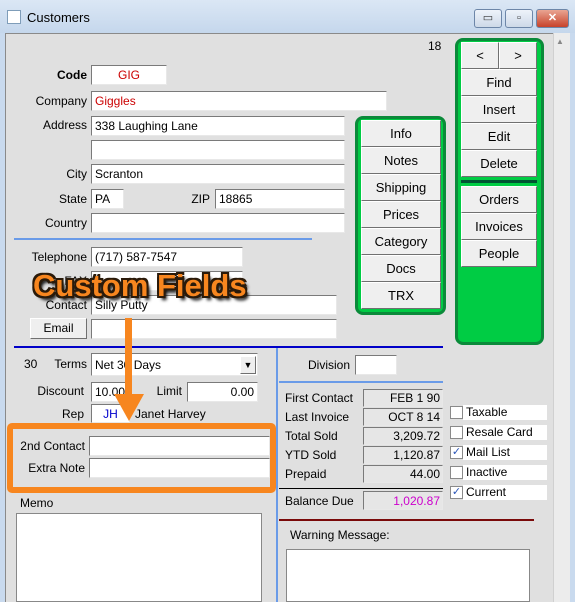 This screenshot has height=602, width=575. What do you see at coordinates (401, 295) in the screenshot?
I see `tab-trx: TRX` at bounding box center [401, 295].